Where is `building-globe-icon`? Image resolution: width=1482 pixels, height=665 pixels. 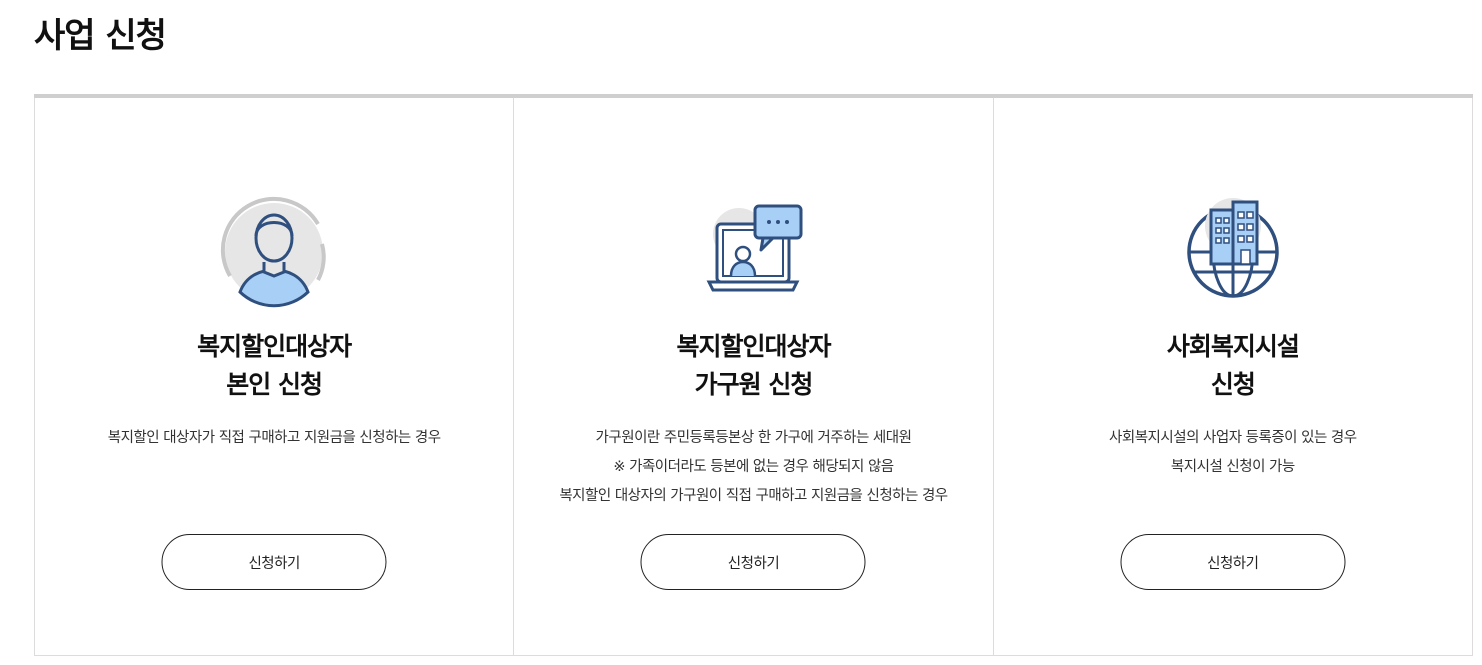 building-globe-icon is located at coordinates (1233, 252).